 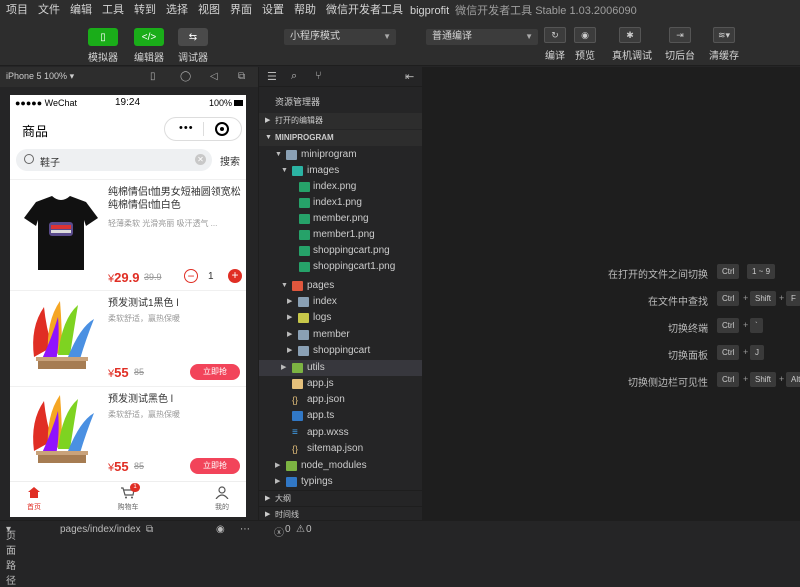 What do you see at coordinates (185, 76) in the screenshot?
I see `record-icon: ◯` at bounding box center [185, 76].